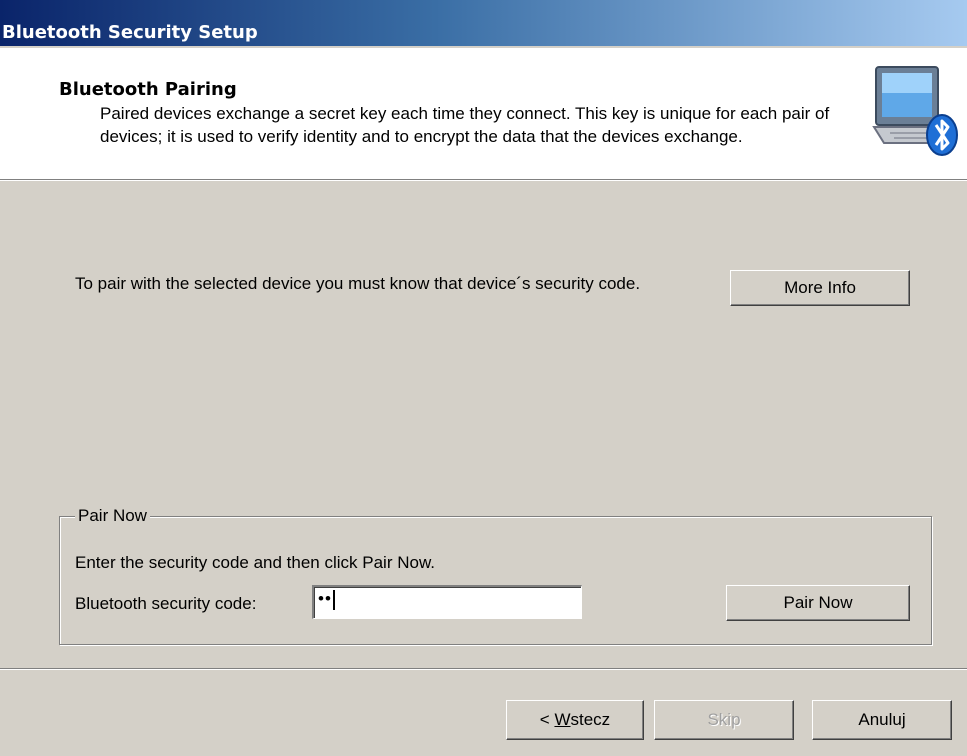 The height and width of the screenshot is (756, 967). I want to click on security-code-value: ••, so click(325, 598).